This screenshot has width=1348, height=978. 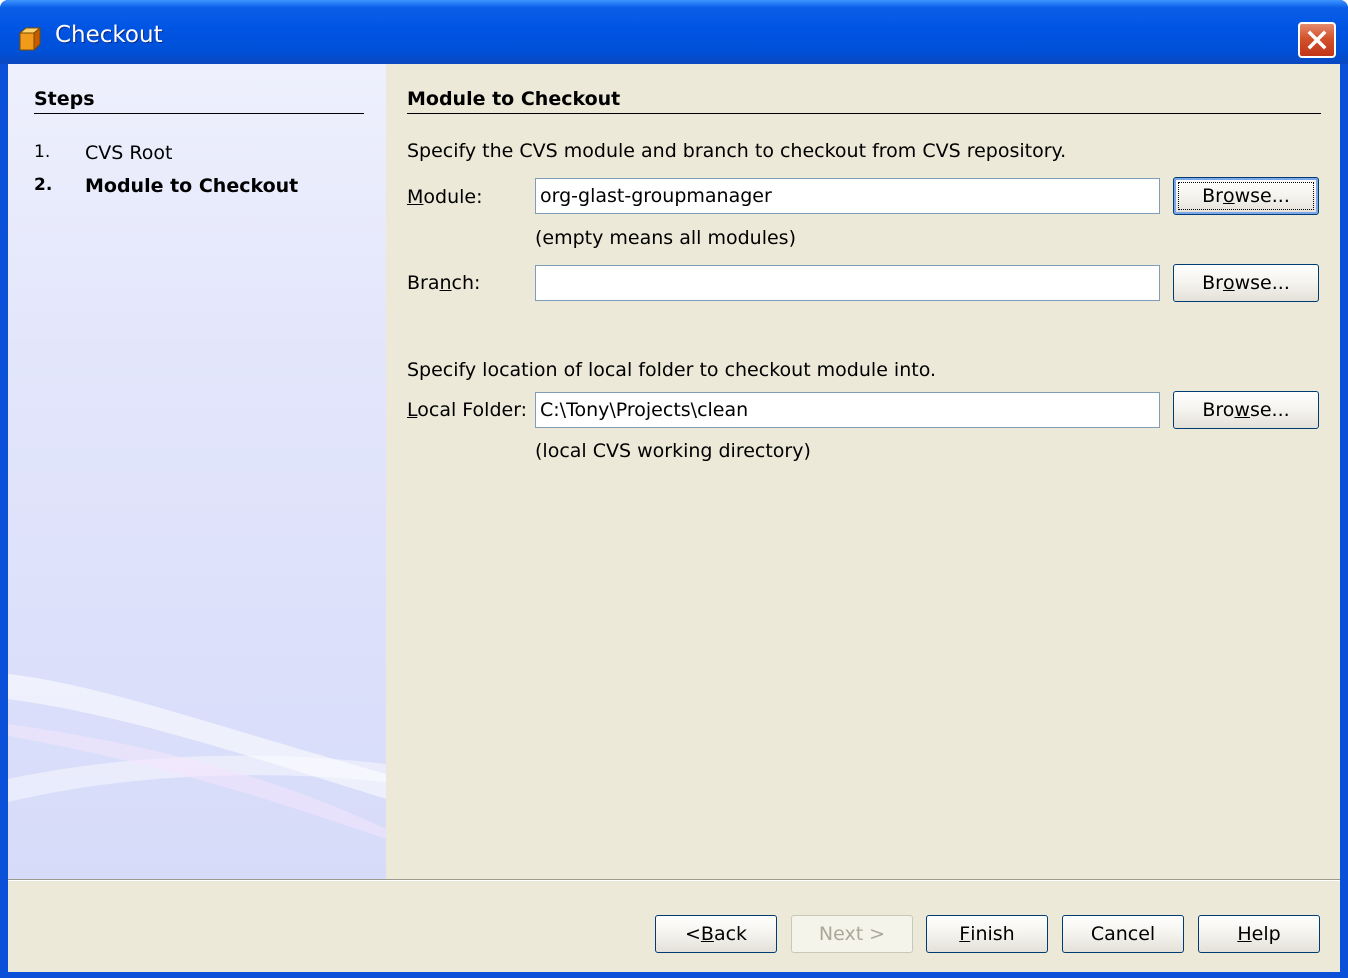 What do you see at coordinates (467, 410) in the screenshot?
I see `local-folder-label: Local Folder:` at bounding box center [467, 410].